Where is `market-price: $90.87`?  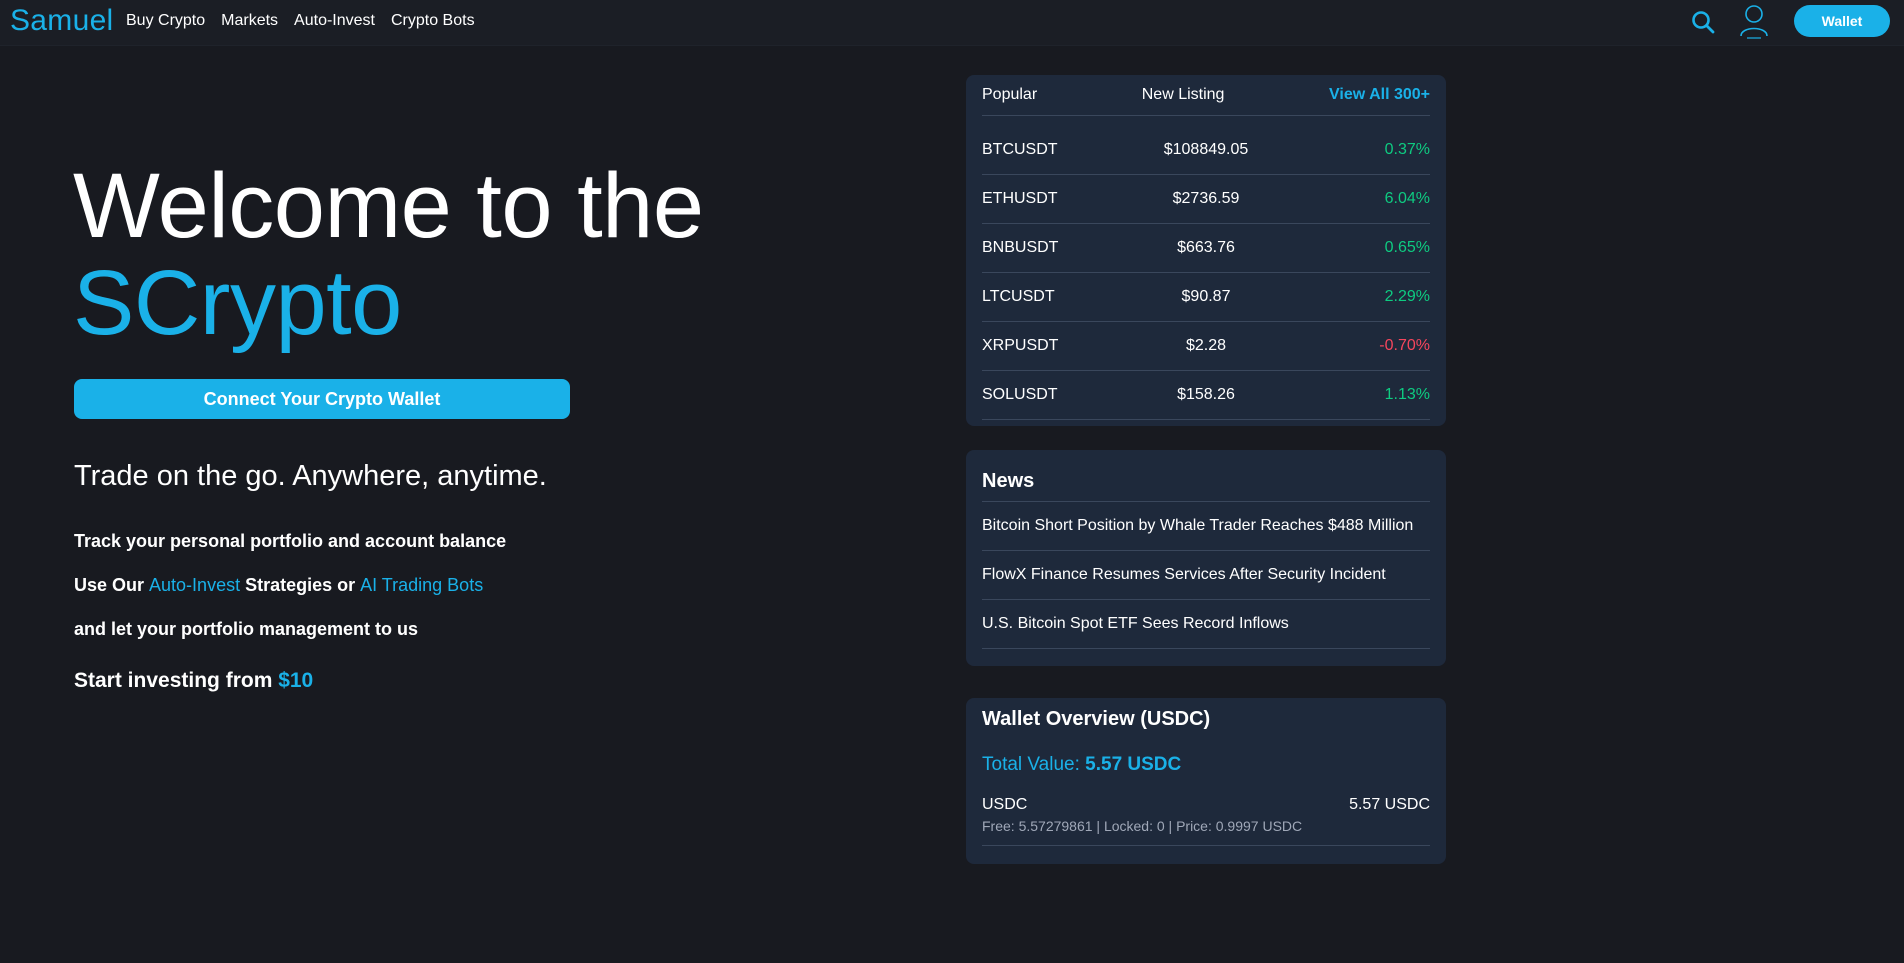
market-price: $90.87 is located at coordinates (1206, 296).